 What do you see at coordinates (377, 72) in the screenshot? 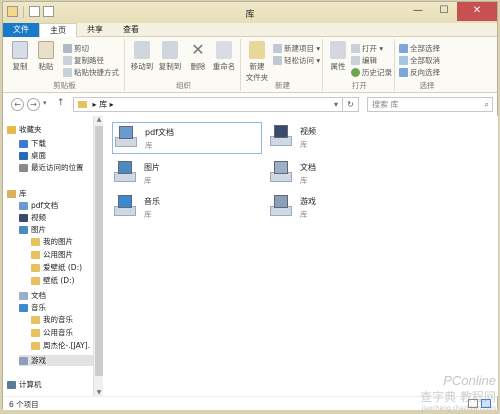
I see `history-label: 历史记录` at bounding box center [377, 72].